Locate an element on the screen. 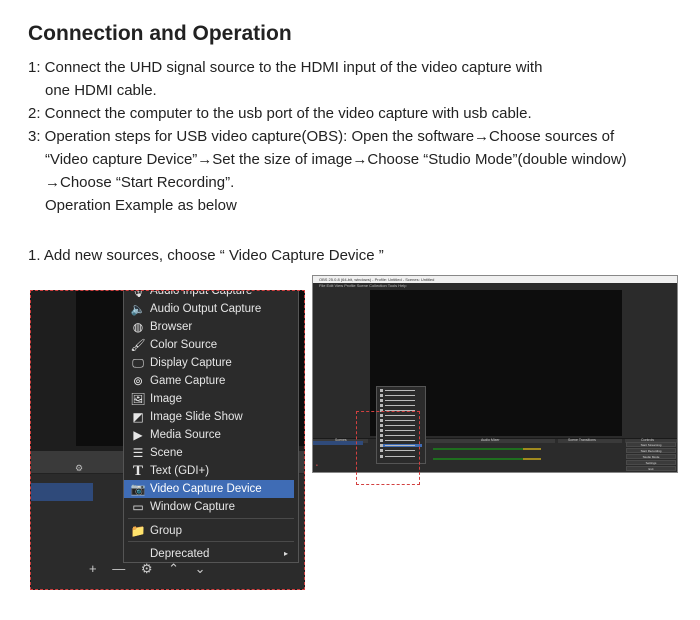 Image resolution: width=700 pixels, height=620 pixels. menu-item-text-gdi: T Text (GDI+) is located at coordinates (212, 471).